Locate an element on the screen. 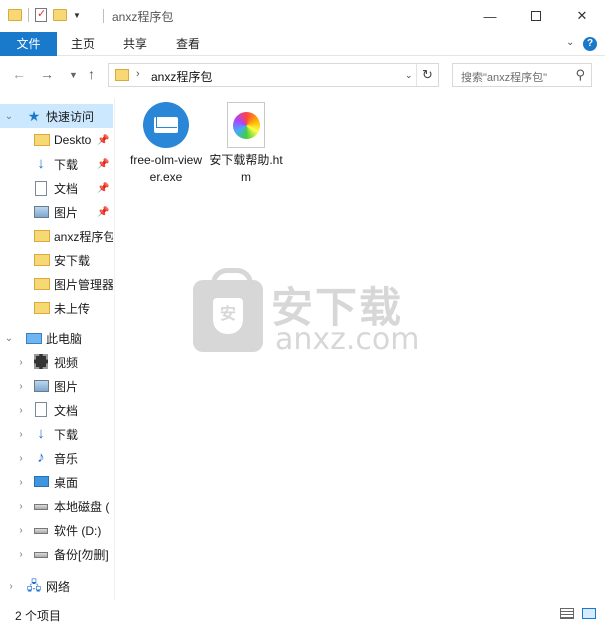 This screenshot has width=605, height=627. refresh-icon: ↻ is located at coordinates (427, 75).